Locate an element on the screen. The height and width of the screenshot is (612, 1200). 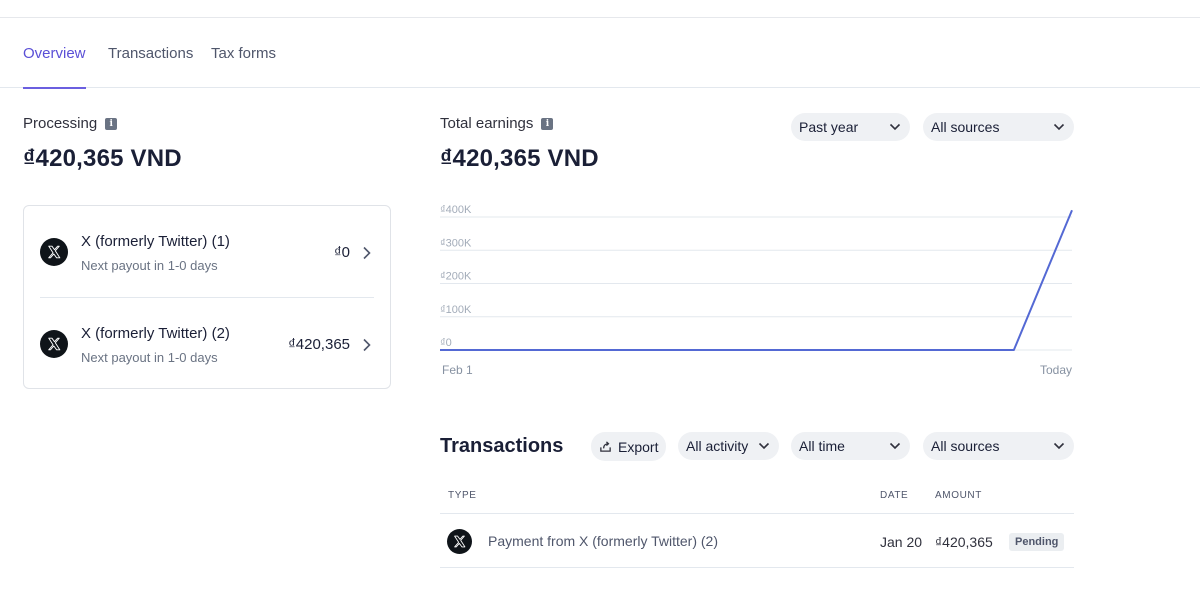
period-select-value: Past year is located at coordinates (829, 127).